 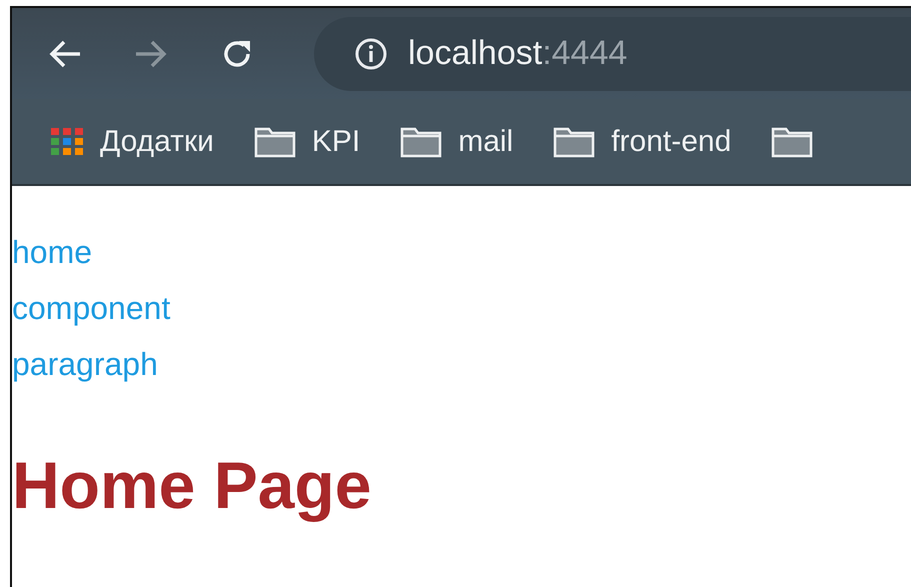 I want to click on address-bar: localhost:4444, so click(x=612, y=53).